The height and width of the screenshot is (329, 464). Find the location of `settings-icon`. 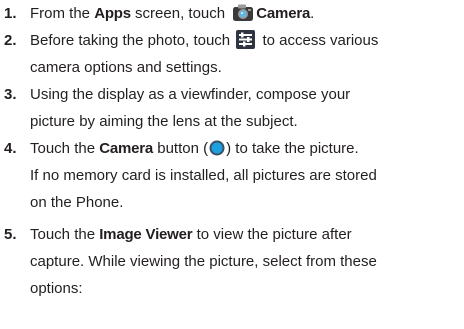

settings-icon is located at coordinates (246, 39).